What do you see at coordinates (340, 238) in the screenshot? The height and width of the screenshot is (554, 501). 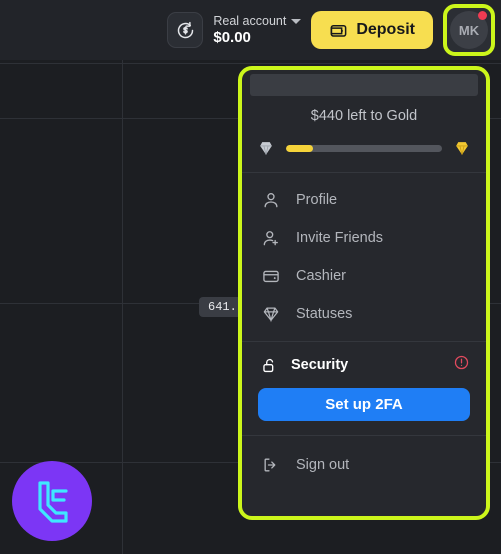 I see `menu-item-label: Invite Friends` at bounding box center [340, 238].